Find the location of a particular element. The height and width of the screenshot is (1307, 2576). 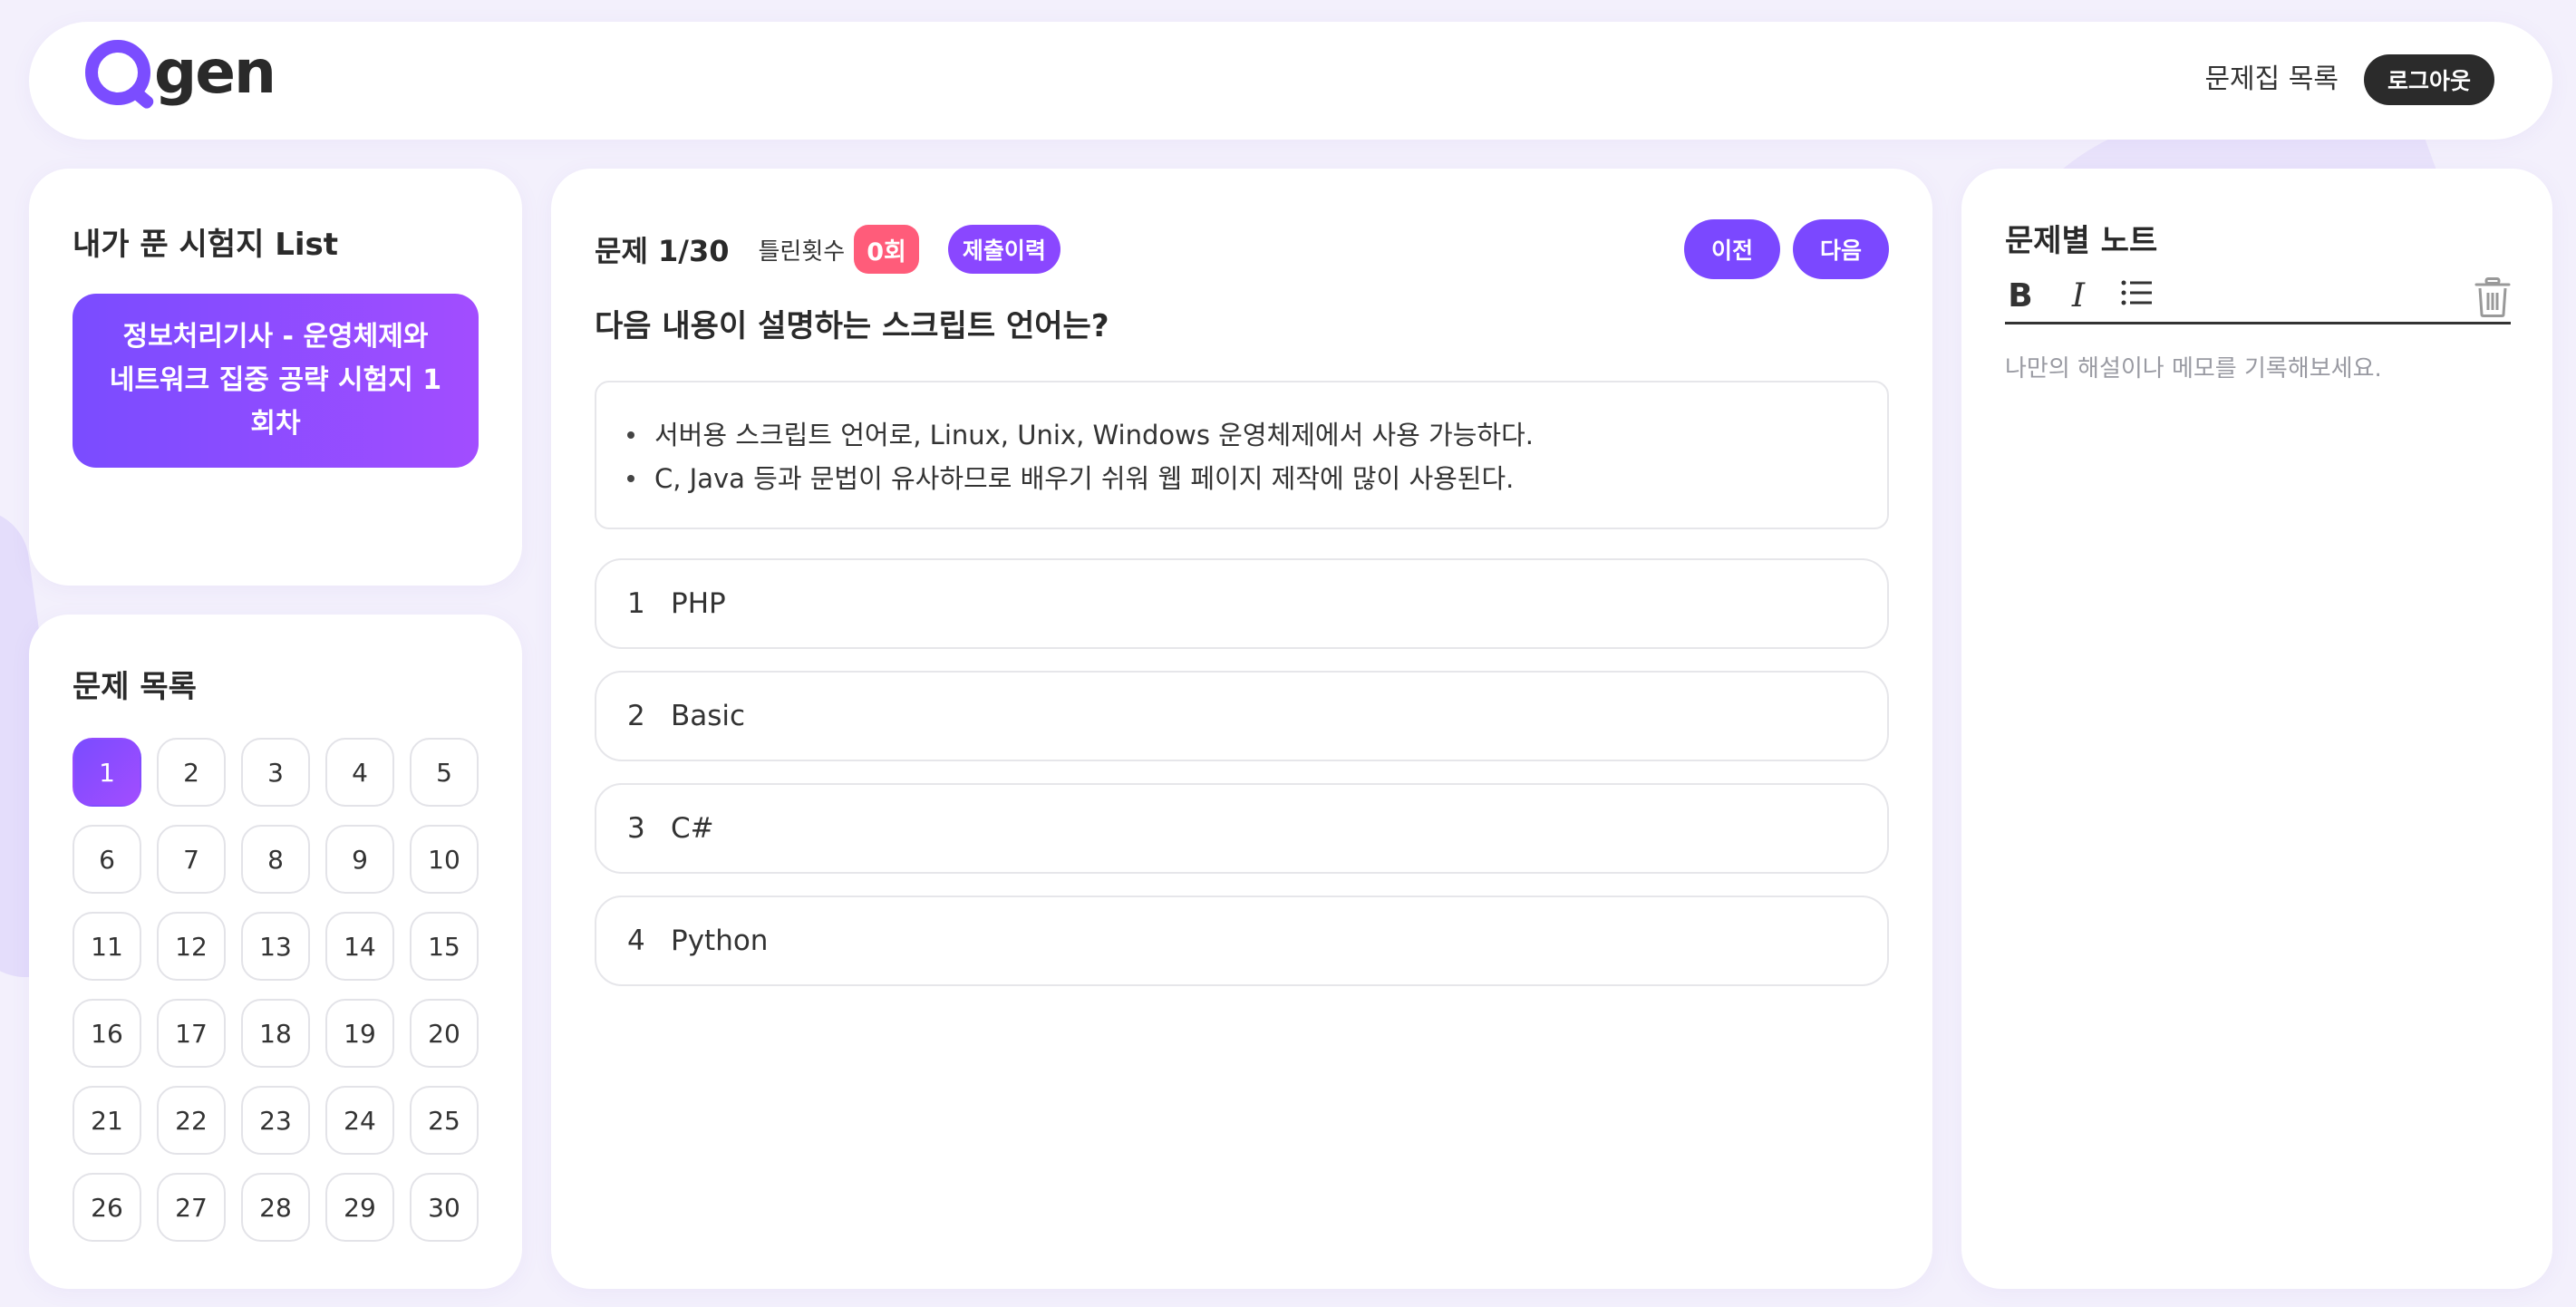

logo-mark-icon is located at coordinates (117, 72).